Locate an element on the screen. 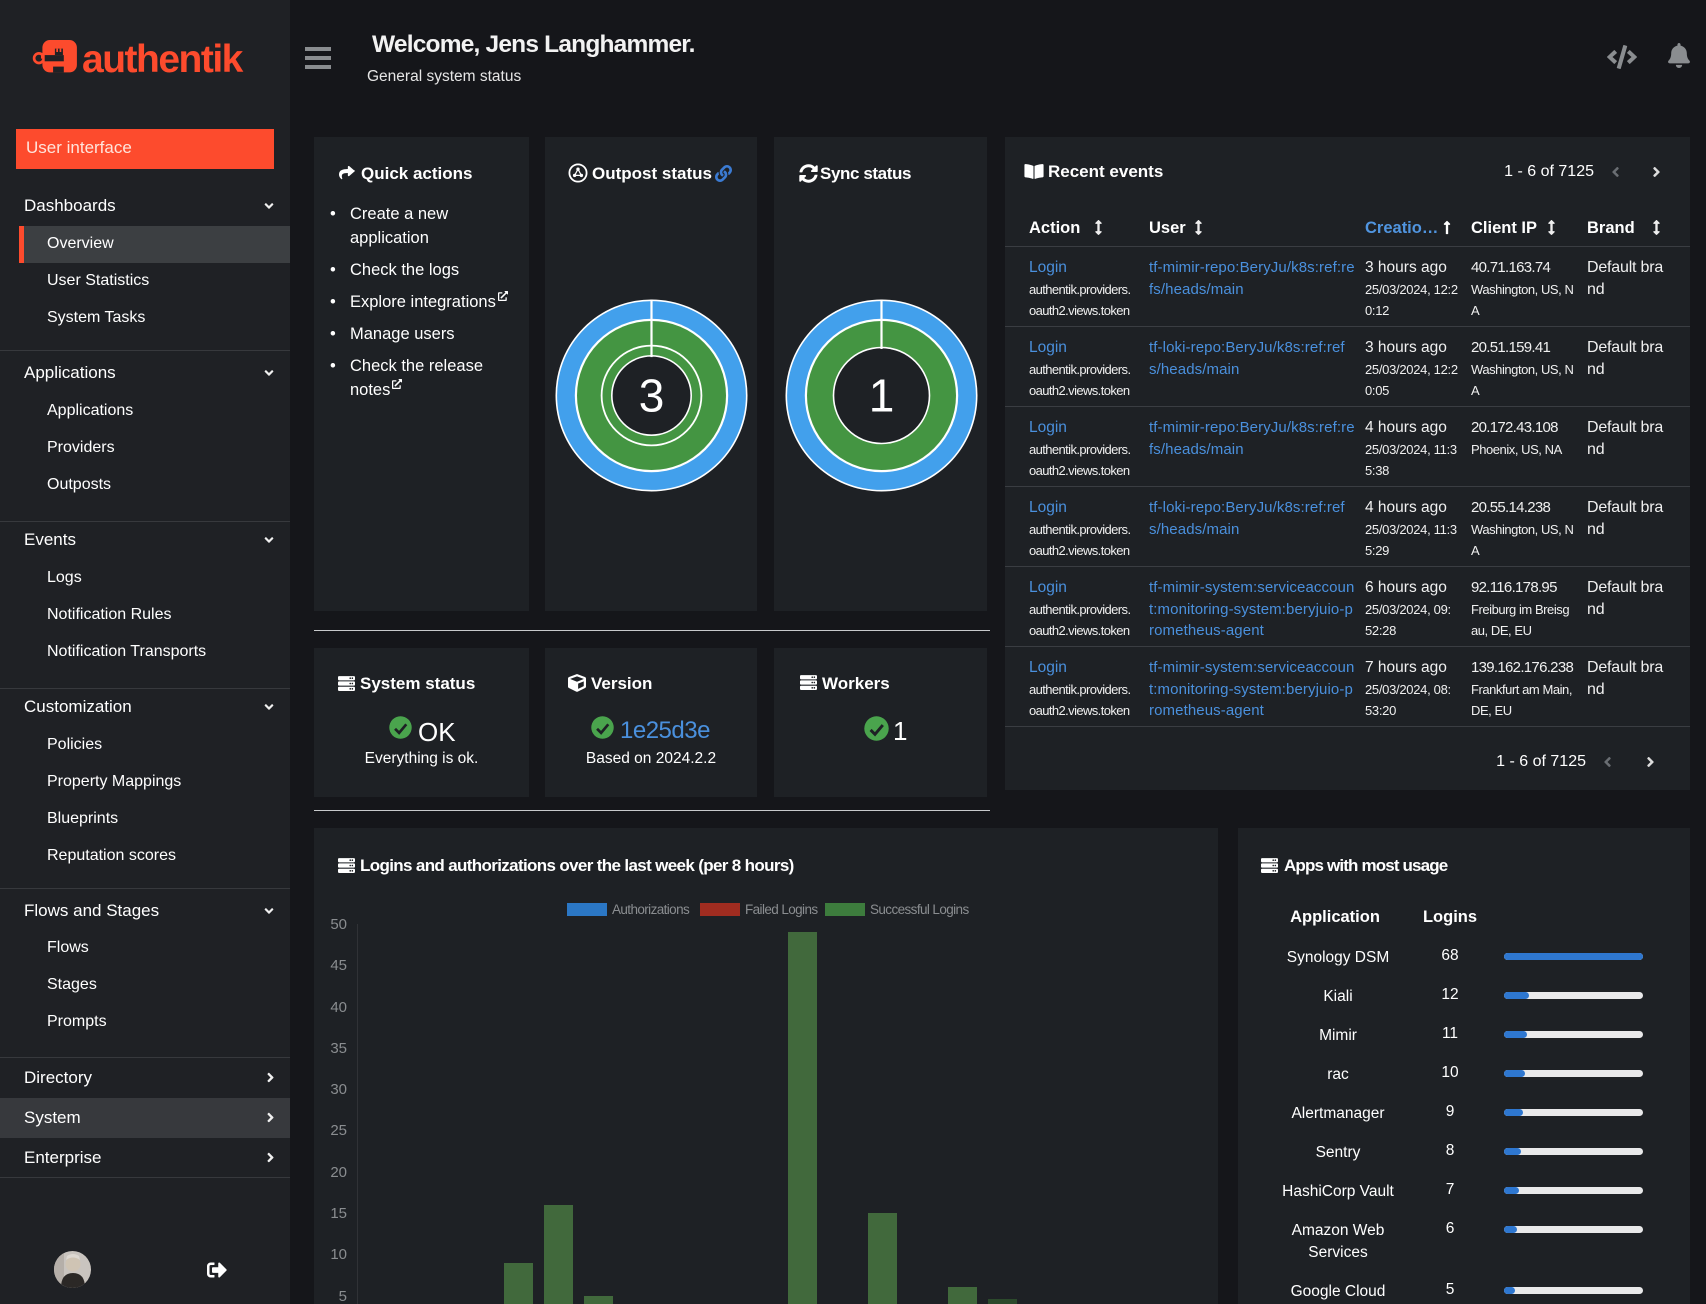 The height and width of the screenshot is (1304, 1706). svg-text: 1 is located at coordinates (882, 396).